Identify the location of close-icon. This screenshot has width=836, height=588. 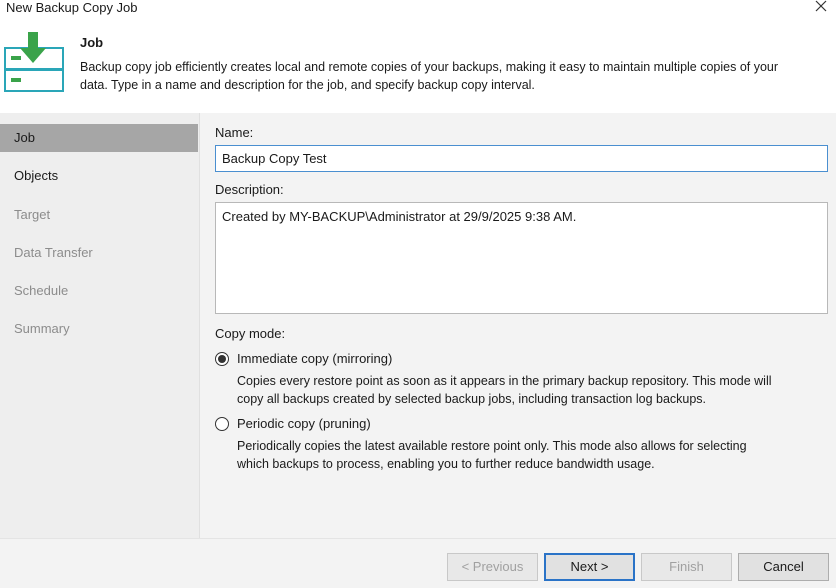
(821, 6).